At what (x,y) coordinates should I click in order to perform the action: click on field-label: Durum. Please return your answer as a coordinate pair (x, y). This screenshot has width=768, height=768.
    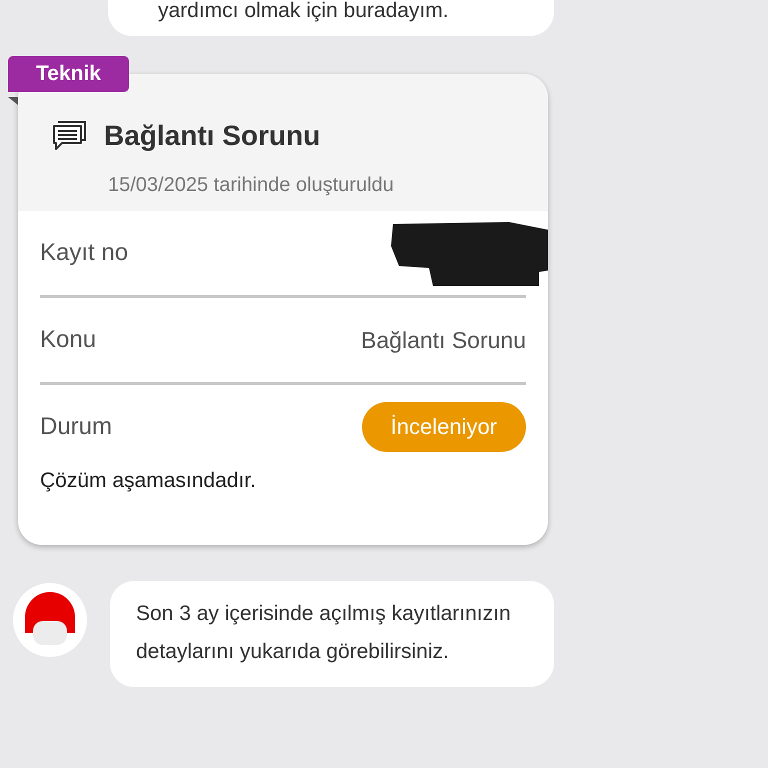
    Looking at the image, I should click on (76, 427).